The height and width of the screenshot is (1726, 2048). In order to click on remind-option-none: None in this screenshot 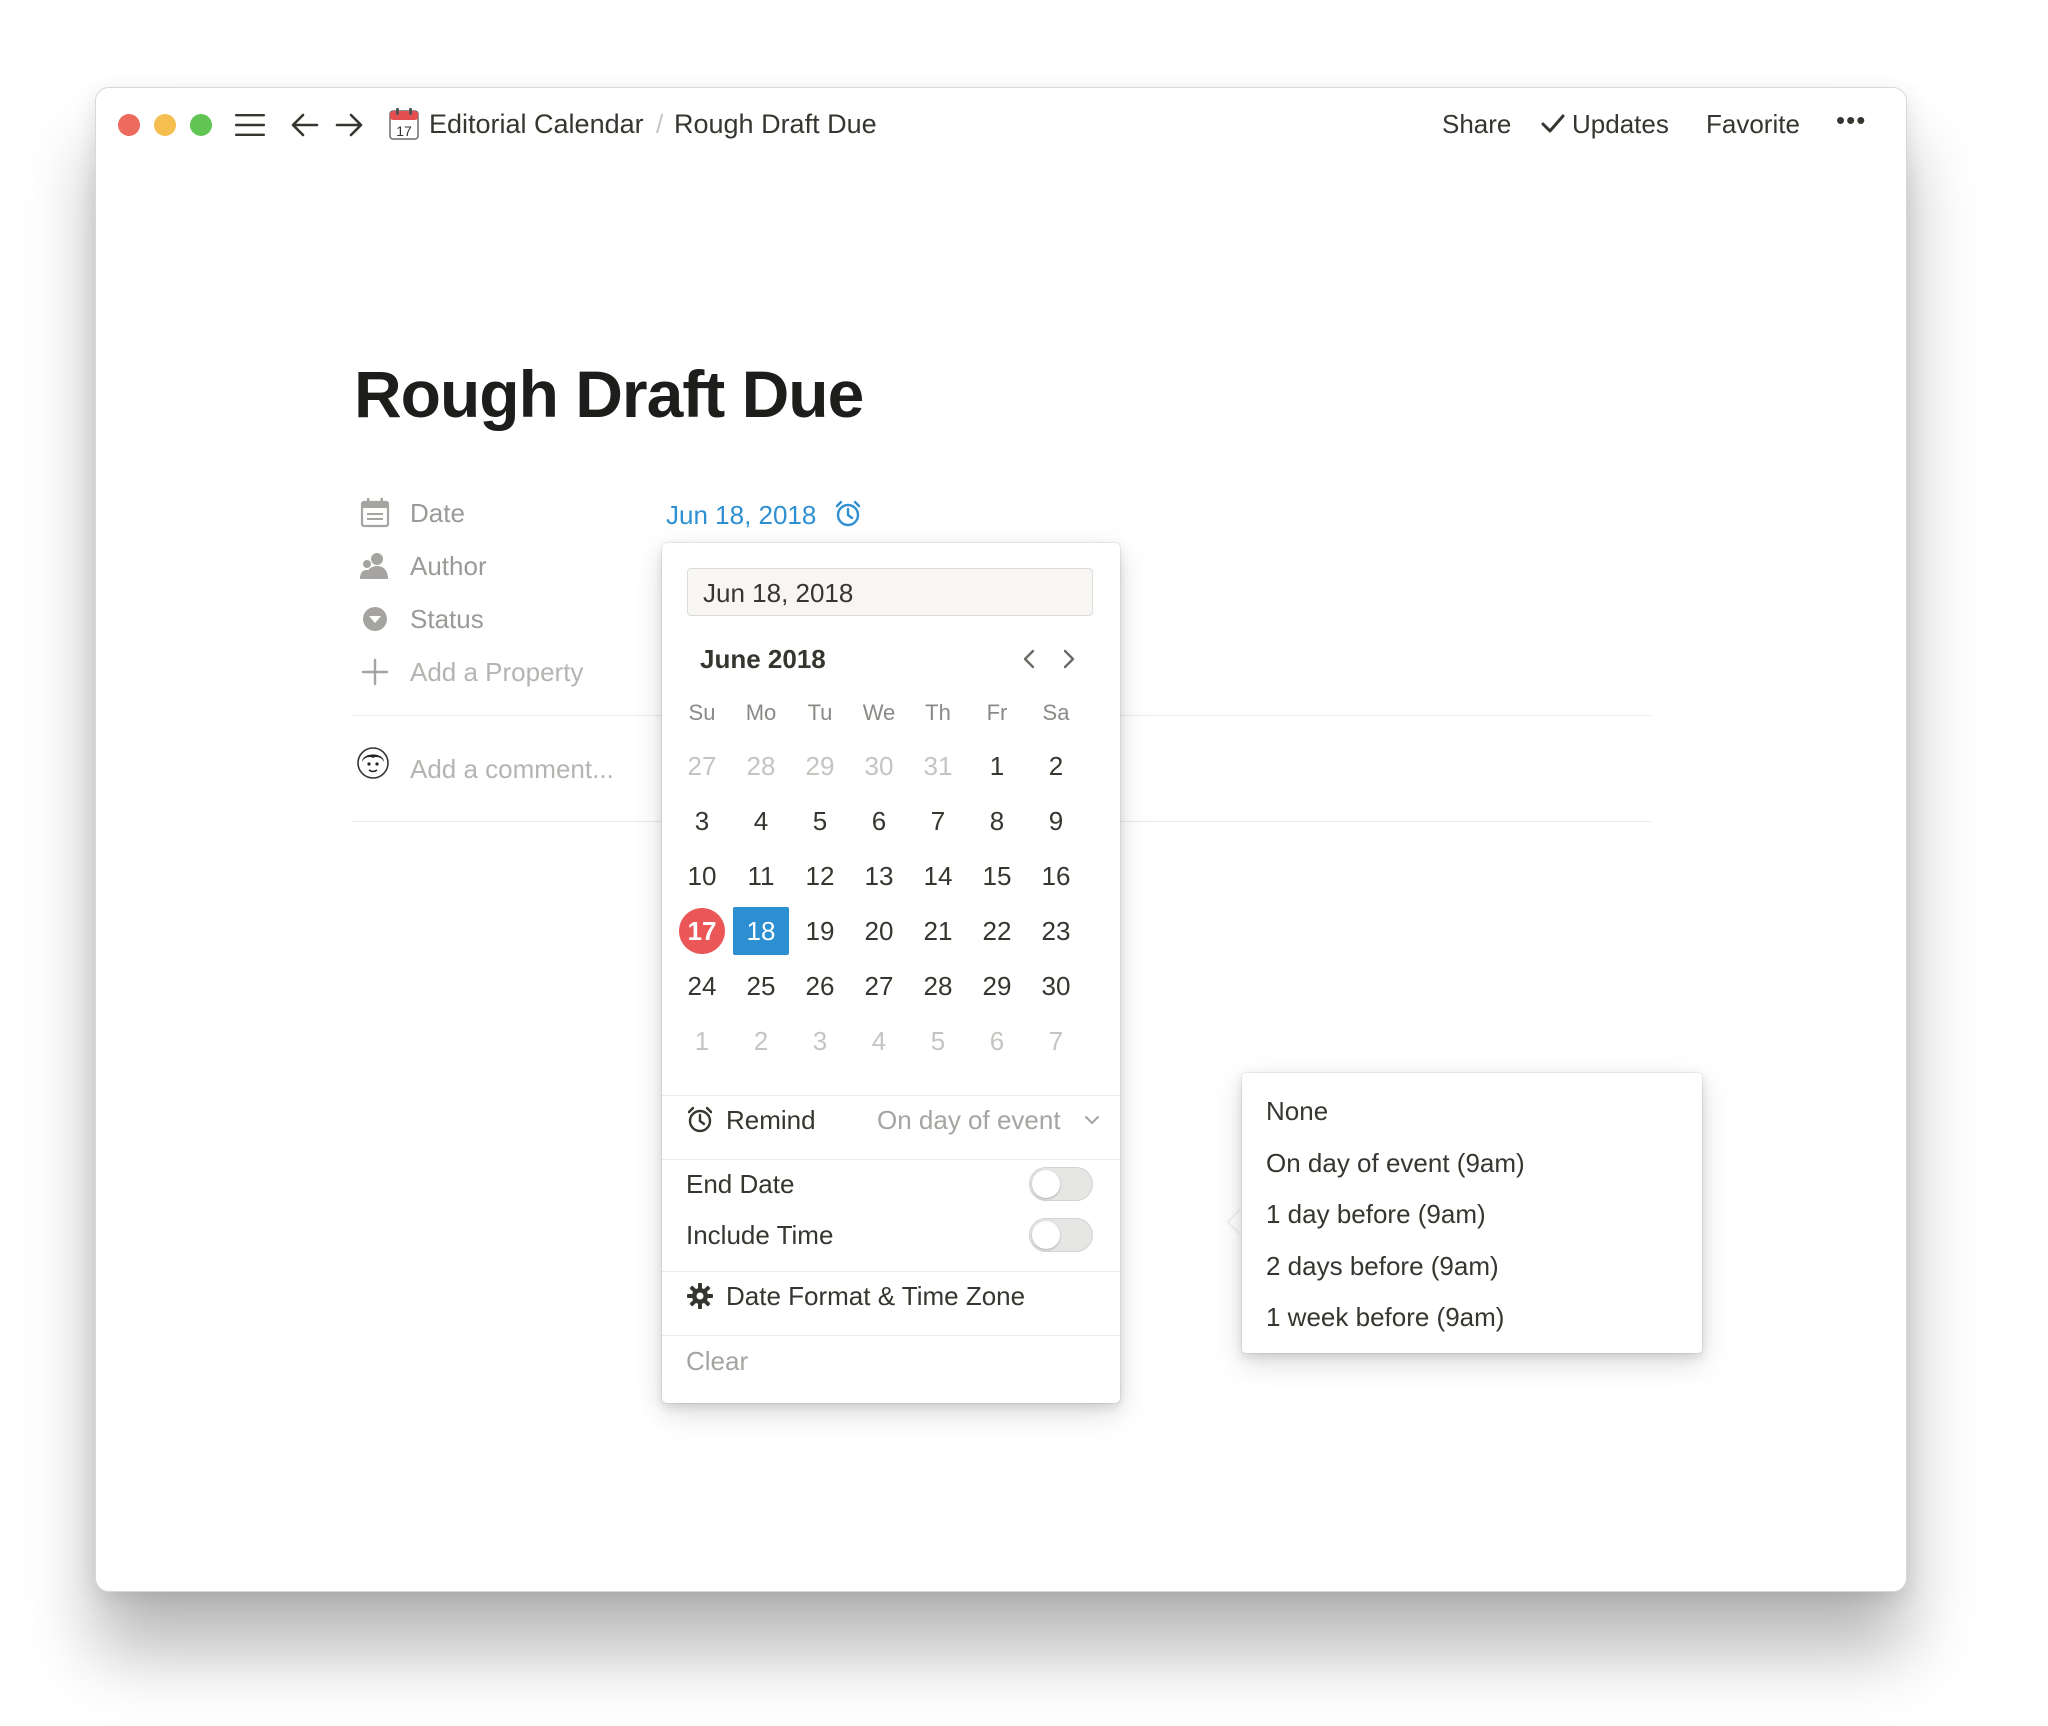, I will do `click(1297, 1111)`.